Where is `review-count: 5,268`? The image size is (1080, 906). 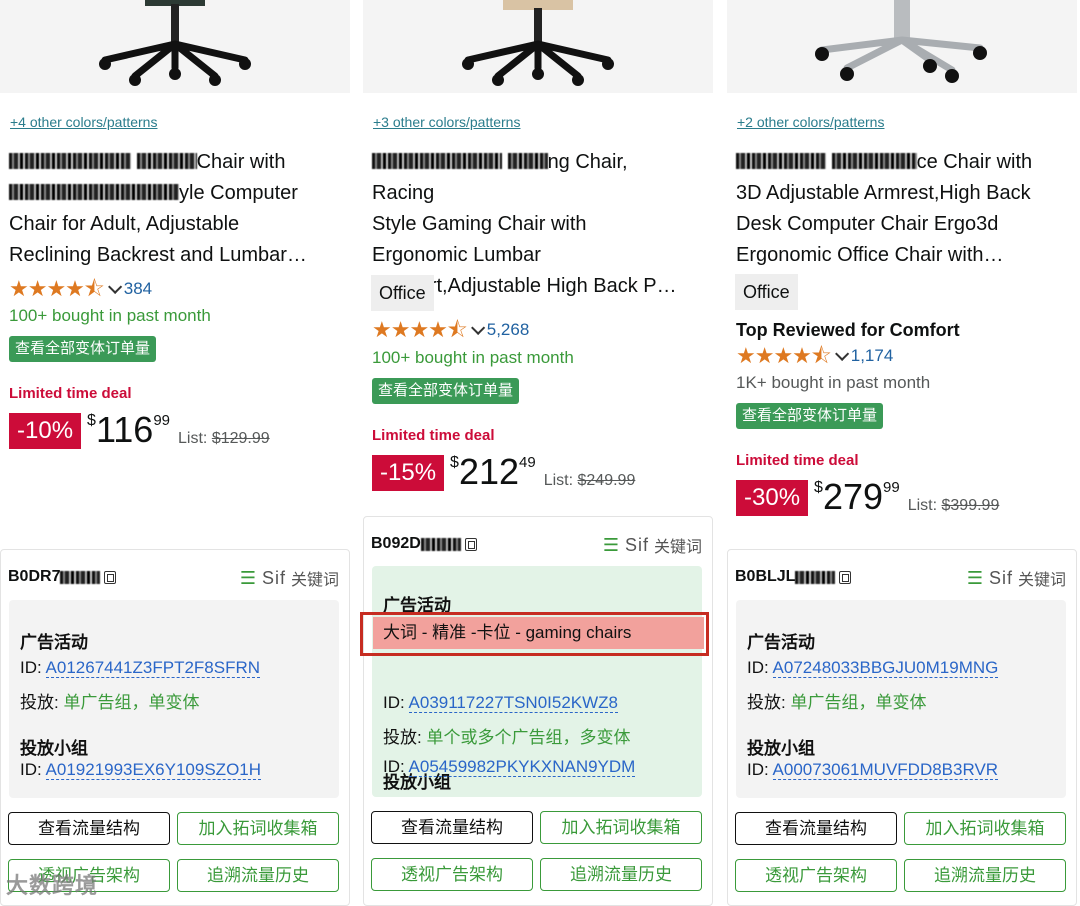
review-count: 5,268 is located at coordinates (508, 330).